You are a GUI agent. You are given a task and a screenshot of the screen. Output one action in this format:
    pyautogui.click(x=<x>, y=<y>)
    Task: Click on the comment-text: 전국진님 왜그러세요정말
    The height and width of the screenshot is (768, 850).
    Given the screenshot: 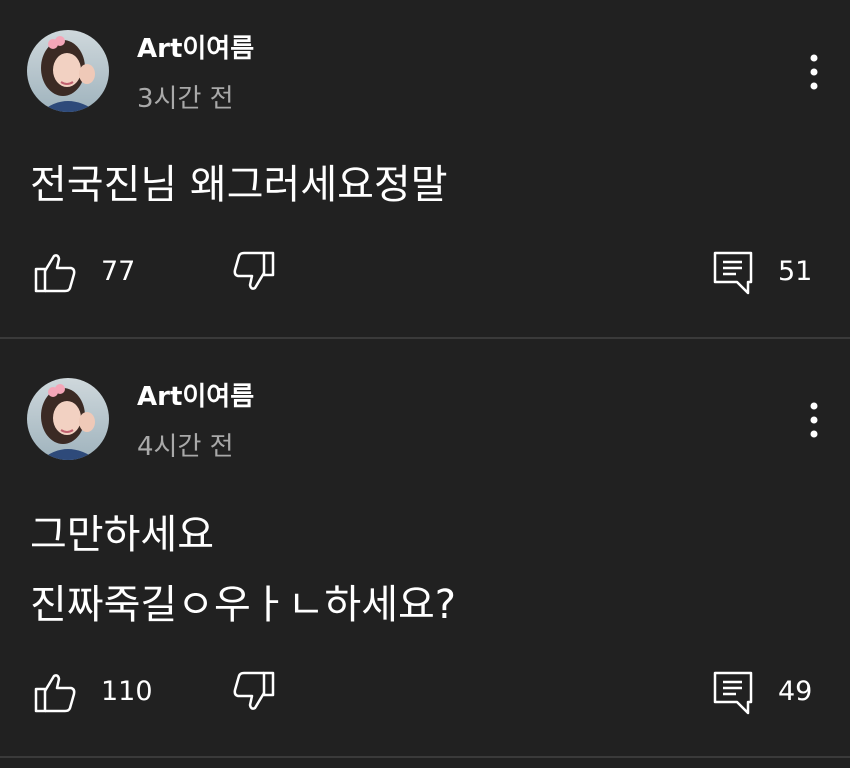 What is the action you would take?
    pyautogui.click(x=239, y=185)
    